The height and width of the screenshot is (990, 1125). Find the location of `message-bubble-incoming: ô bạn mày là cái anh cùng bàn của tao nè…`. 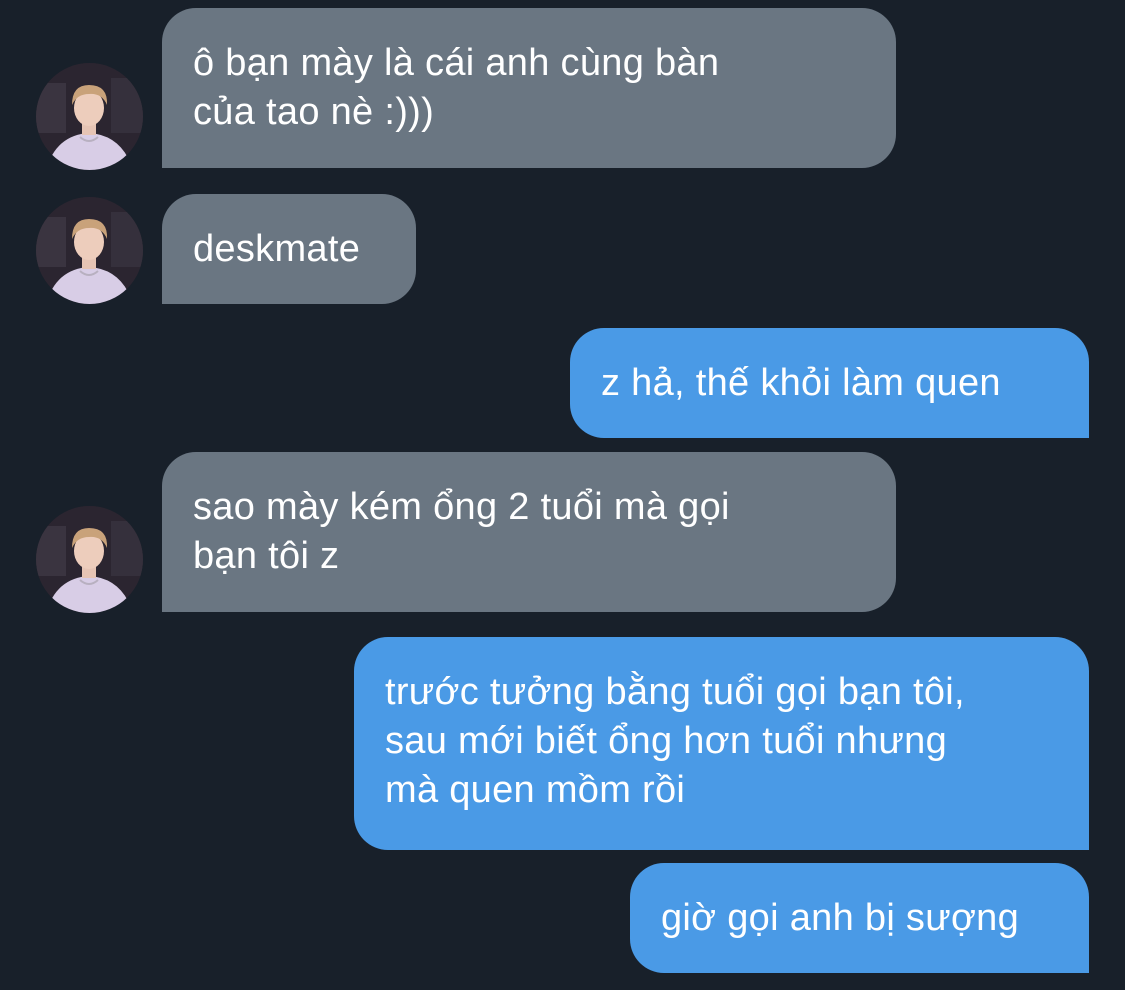

message-bubble-incoming: ô bạn mày là cái anh cùng bàn của tao nè… is located at coordinates (529, 88).